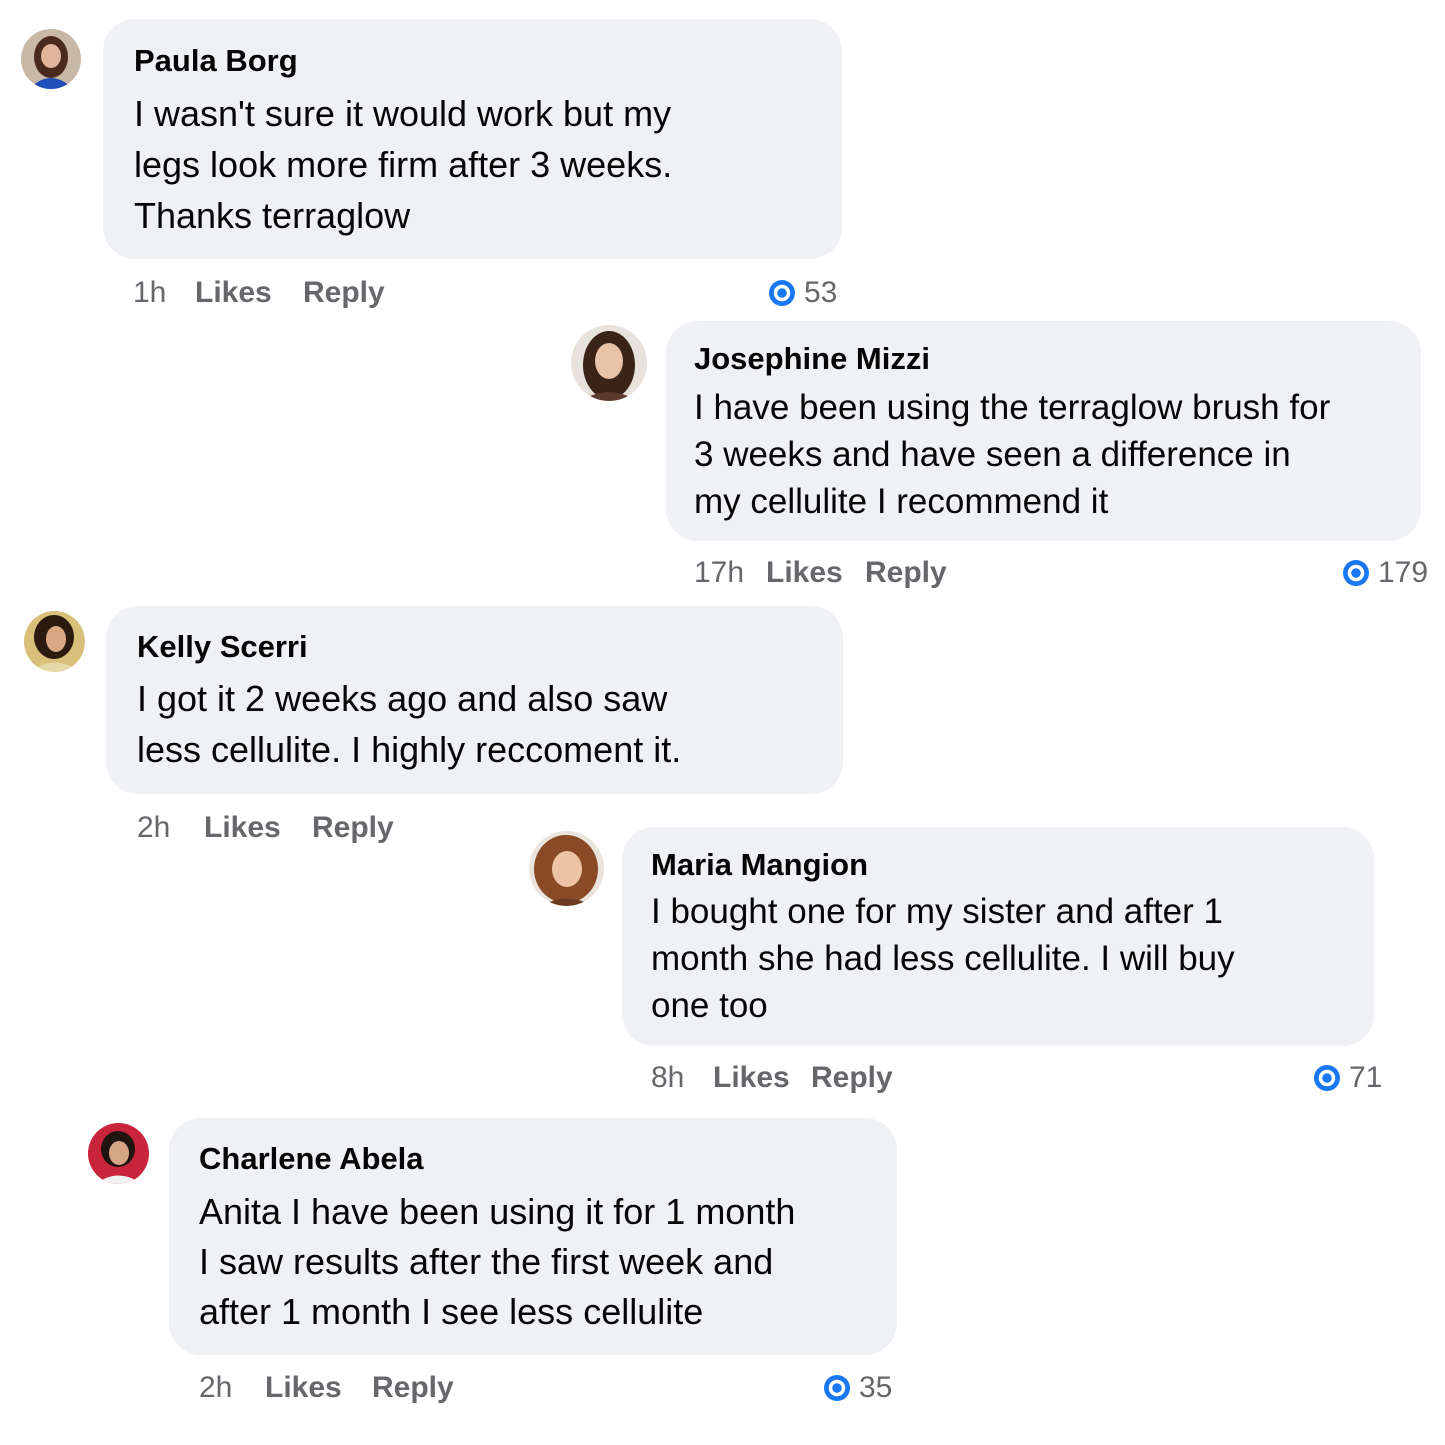 This screenshot has height=1445, width=1445. Describe the element at coordinates (222, 647) in the screenshot. I see `comment-author: Kelly Scerri` at that location.